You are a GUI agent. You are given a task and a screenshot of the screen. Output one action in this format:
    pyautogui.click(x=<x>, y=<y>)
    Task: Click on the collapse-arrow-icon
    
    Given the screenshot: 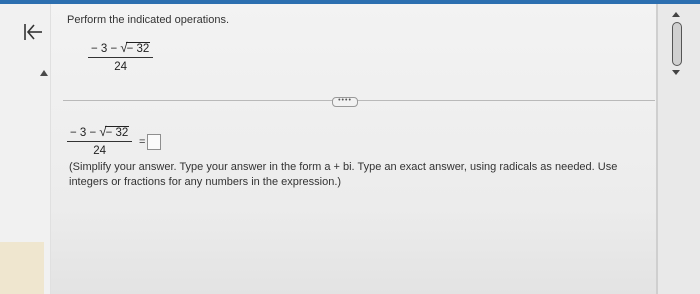 What is the action you would take?
    pyautogui.click(x=44, y=73)
    